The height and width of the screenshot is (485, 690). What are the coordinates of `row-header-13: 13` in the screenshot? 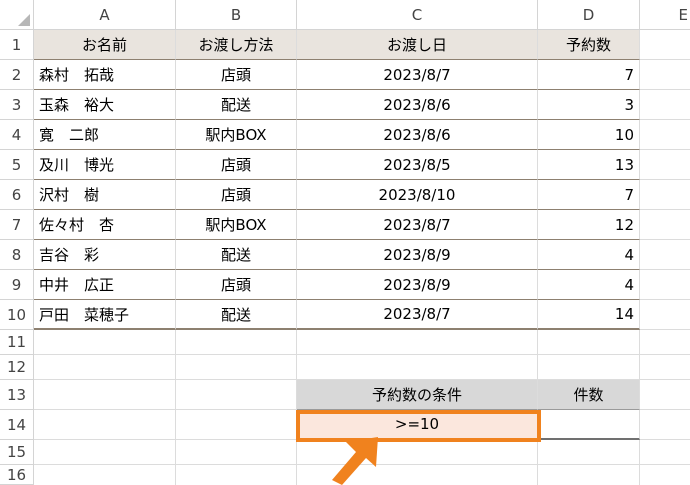 It's located at (17, 395).